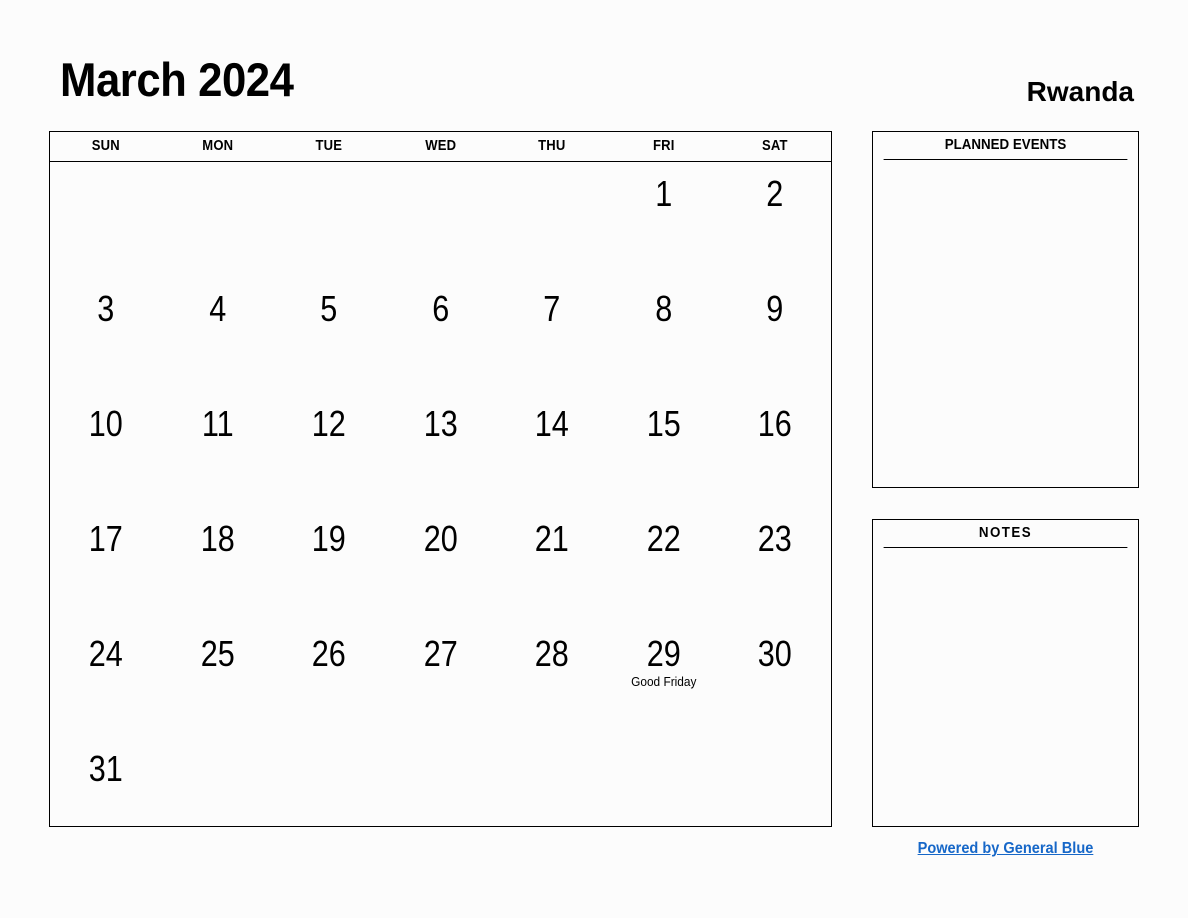  What do you see at coordinates (663, 538) in the screenshot?
I see `day-number: 22` at bounding box center [663, 538].